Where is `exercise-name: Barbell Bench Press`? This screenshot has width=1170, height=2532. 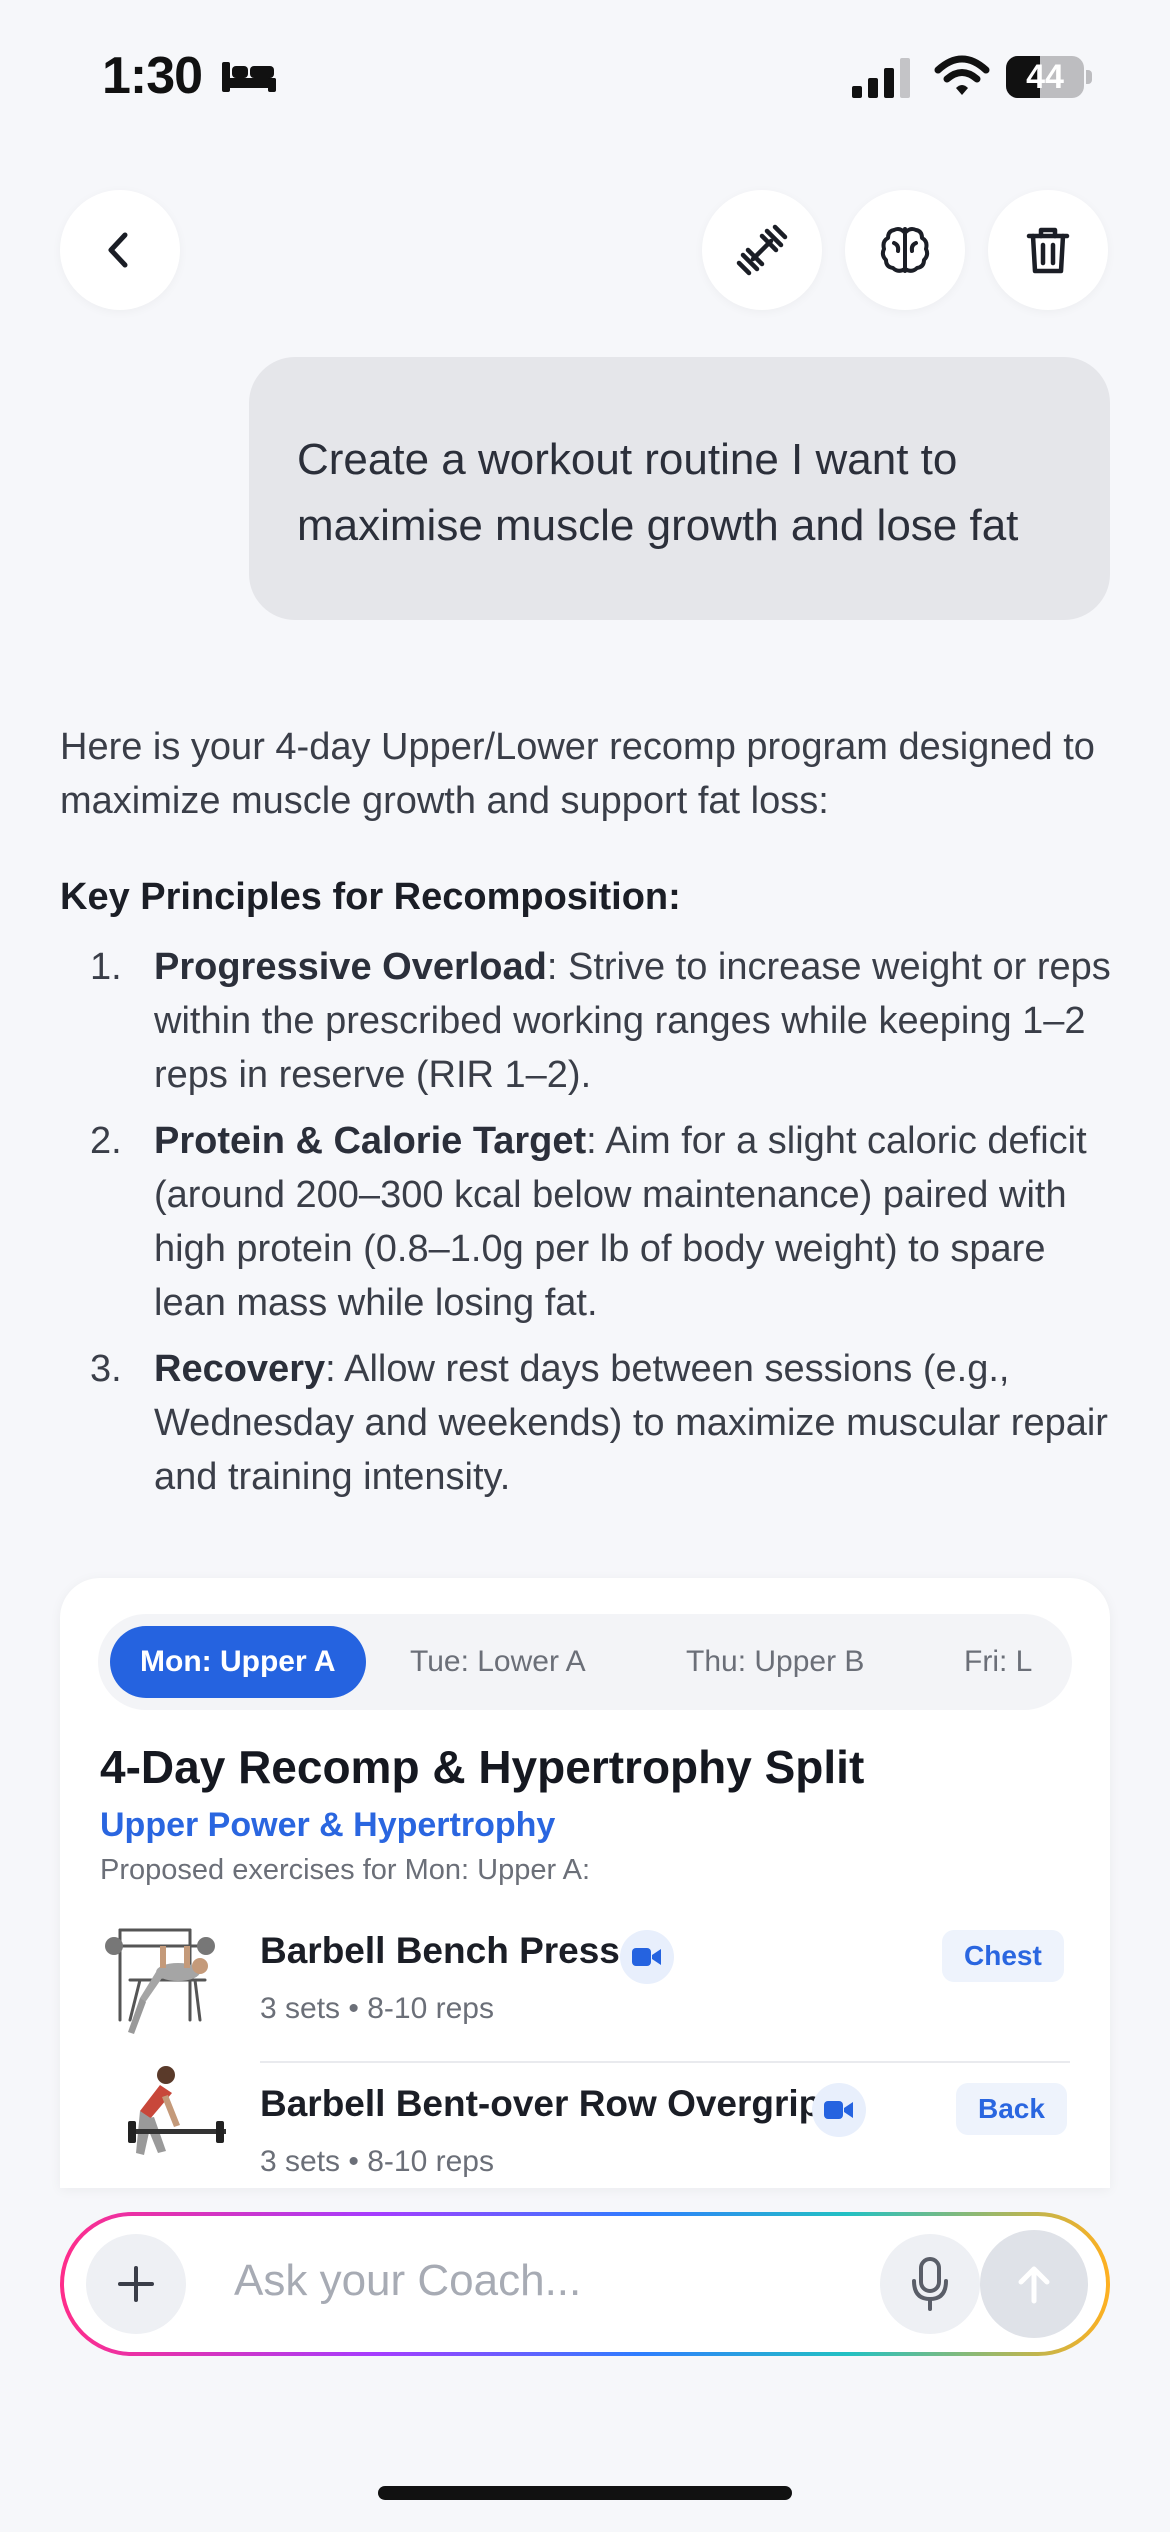 exercise-name: Barbell Bench Press is located at coordinates (440, 1950).